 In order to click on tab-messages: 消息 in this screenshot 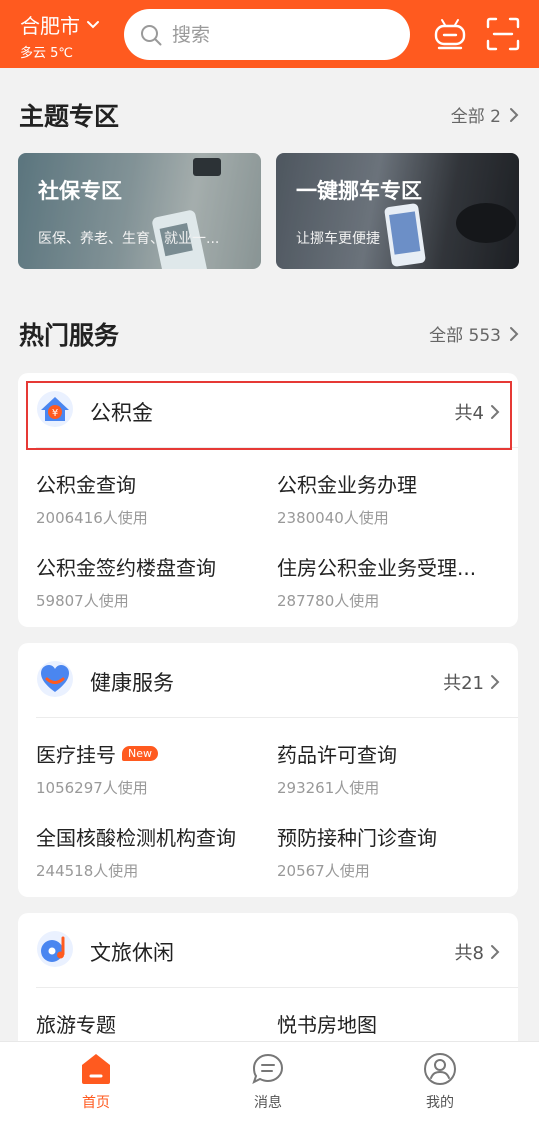, I will do `click(268, 1082)`.